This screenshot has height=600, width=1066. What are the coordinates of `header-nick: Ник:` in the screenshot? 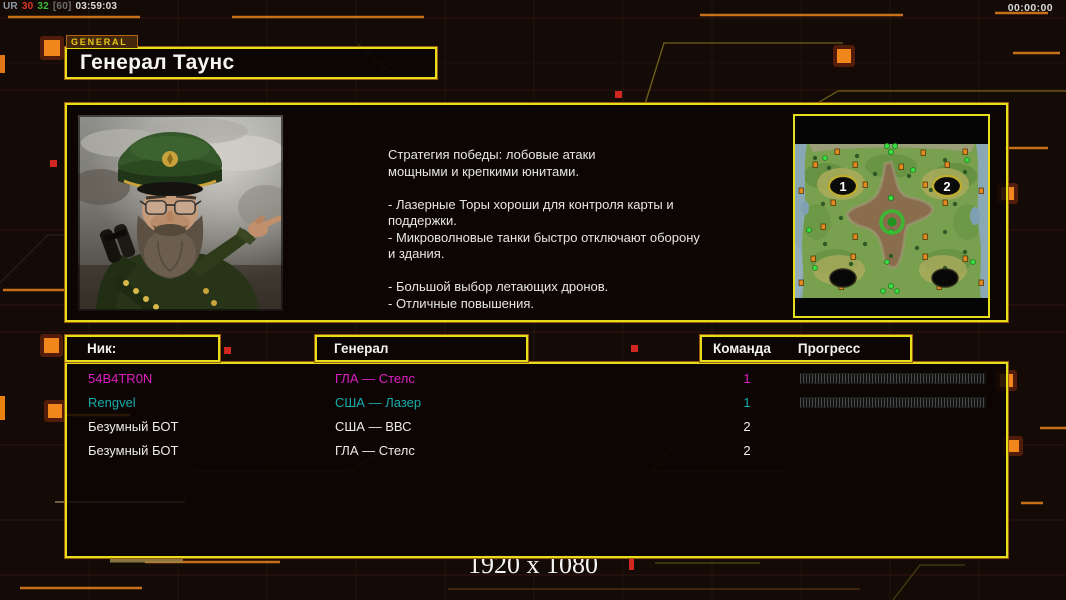 It's located at (142, 348).